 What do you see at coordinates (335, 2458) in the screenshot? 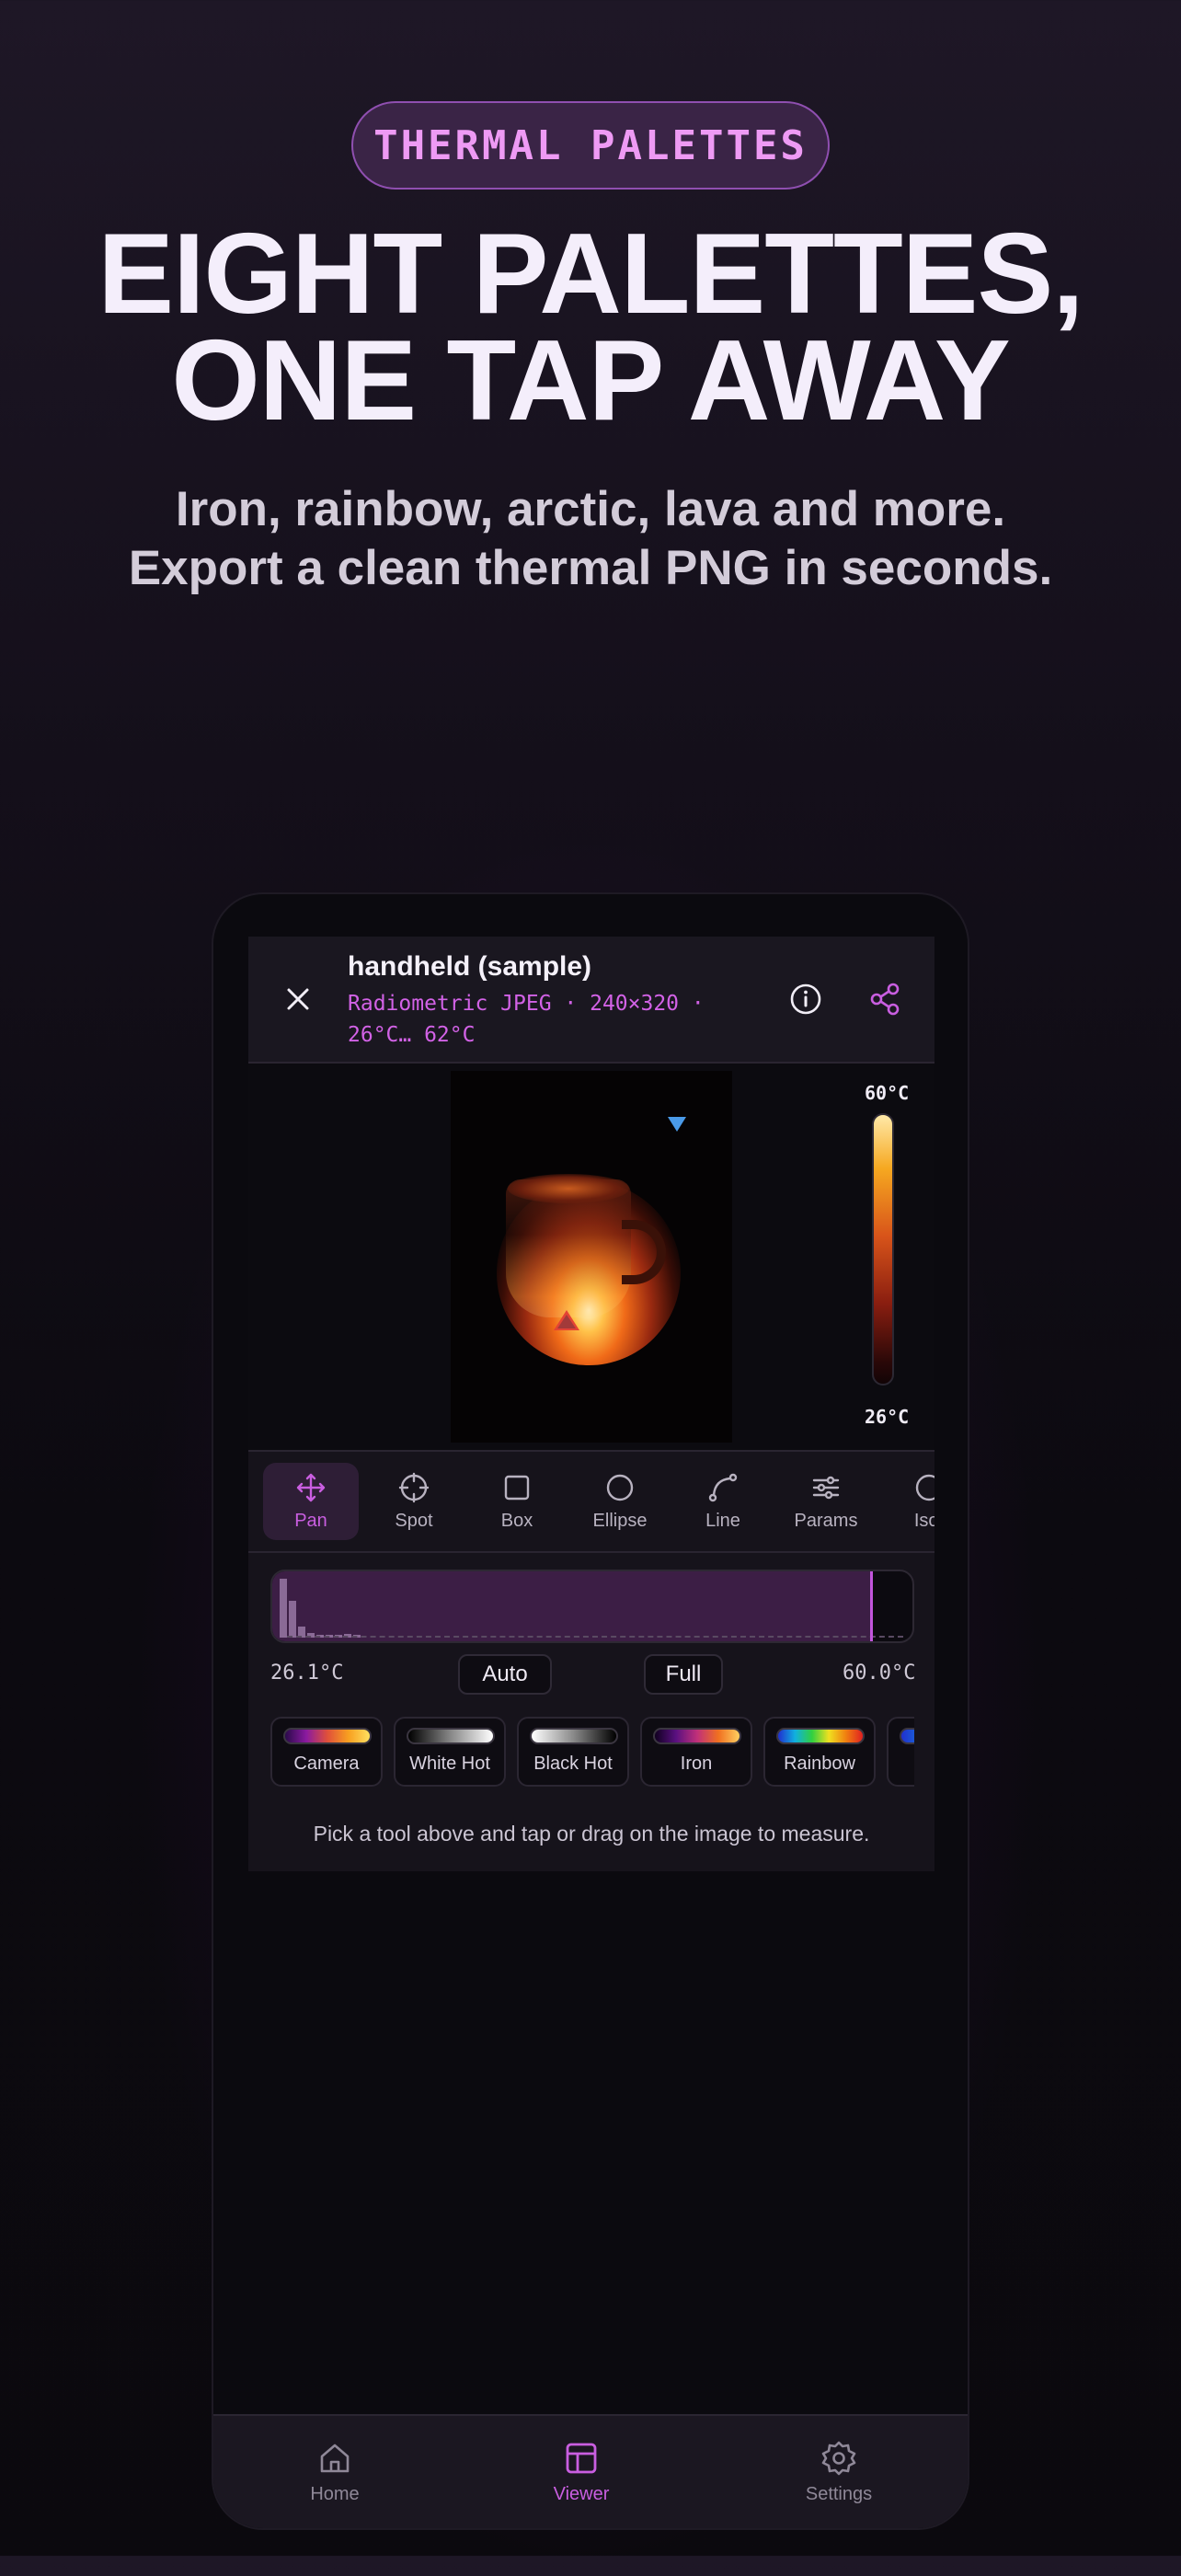
I see `home-icon` at bounding box center [335, 2458].